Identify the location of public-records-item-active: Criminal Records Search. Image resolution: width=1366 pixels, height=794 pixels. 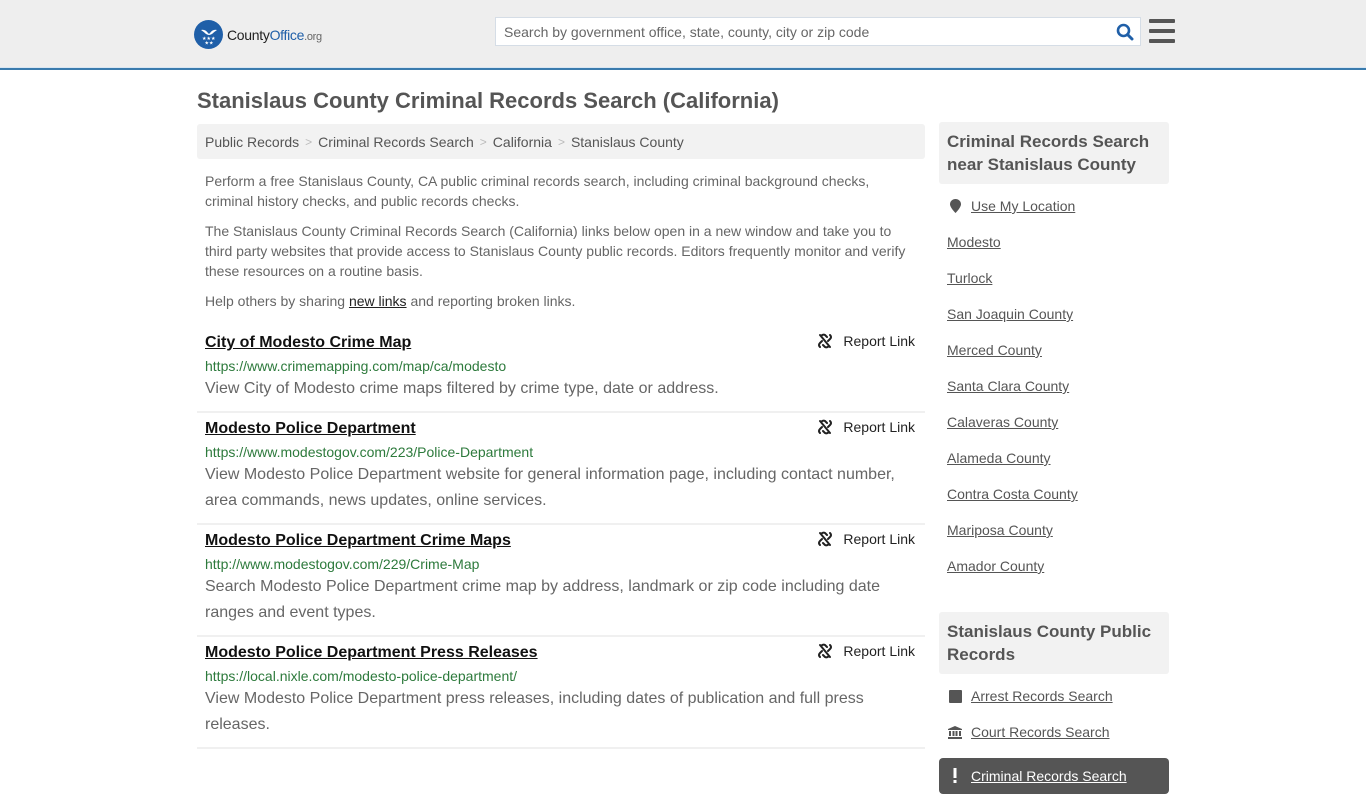
(1054, 776).